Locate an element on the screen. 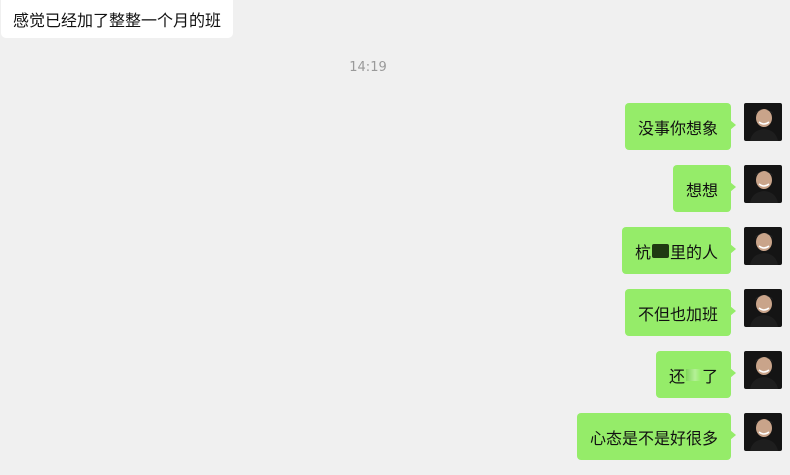 This screenshot has height=475, width=790. message-row: 想想 is located at coordinates (727, 188).